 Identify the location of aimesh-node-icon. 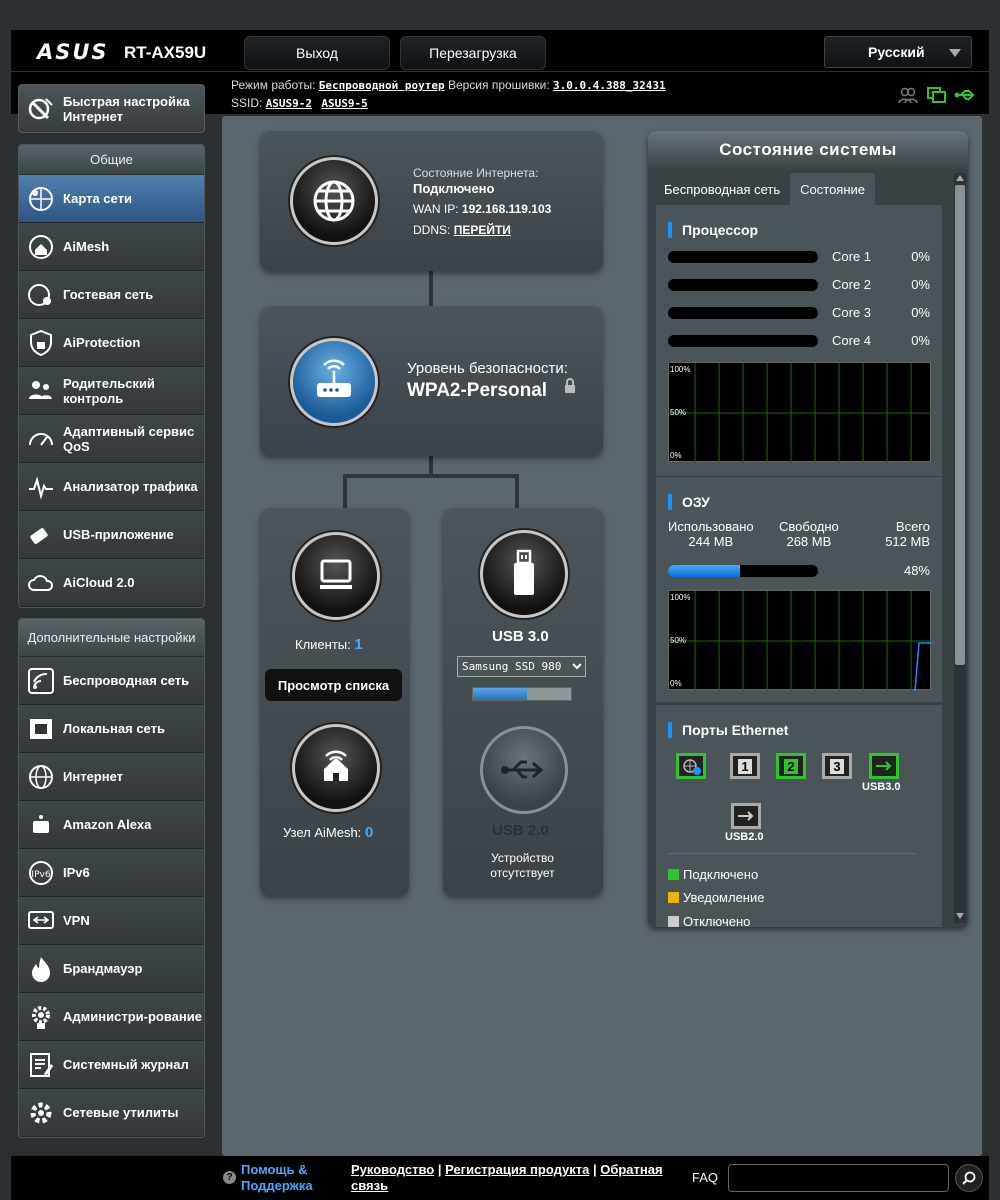
(336, 768).